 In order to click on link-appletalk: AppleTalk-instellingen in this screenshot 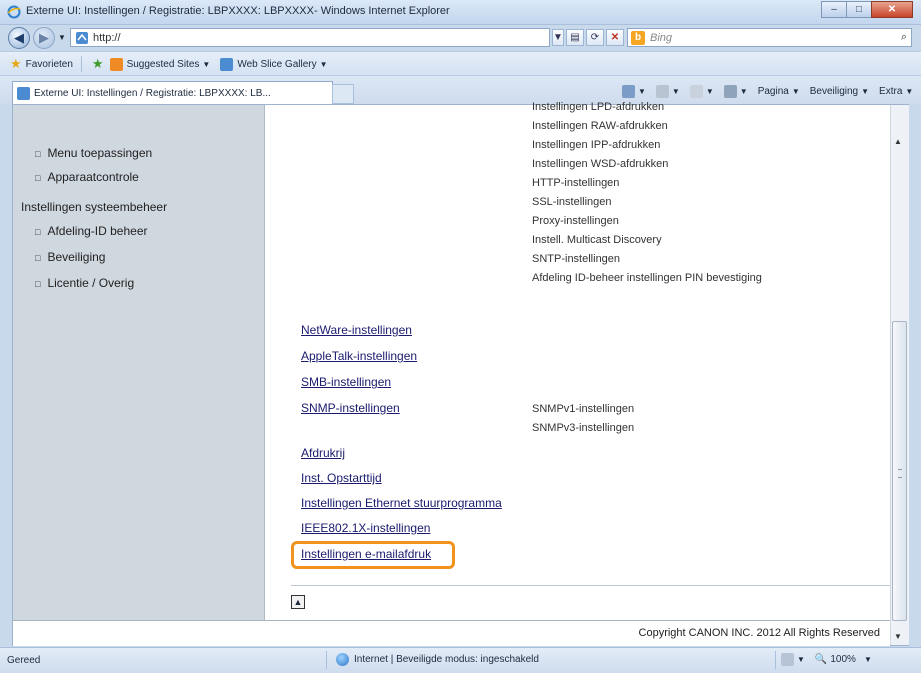, I will do `click(359, 356)`.